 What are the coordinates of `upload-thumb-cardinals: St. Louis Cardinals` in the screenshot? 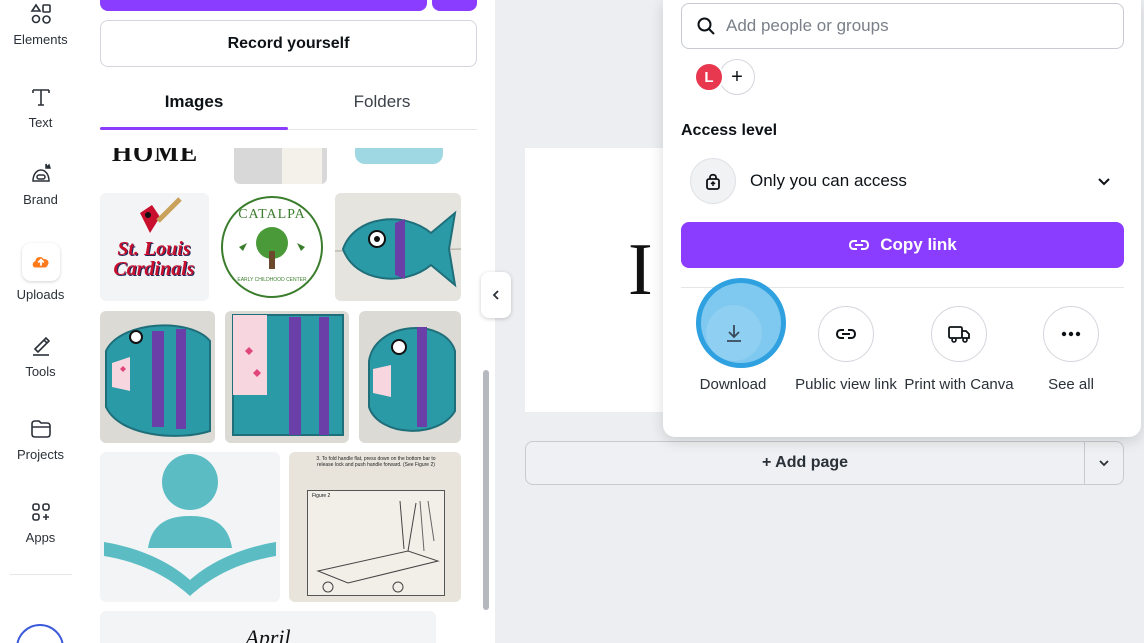 It's located at (154, 247).